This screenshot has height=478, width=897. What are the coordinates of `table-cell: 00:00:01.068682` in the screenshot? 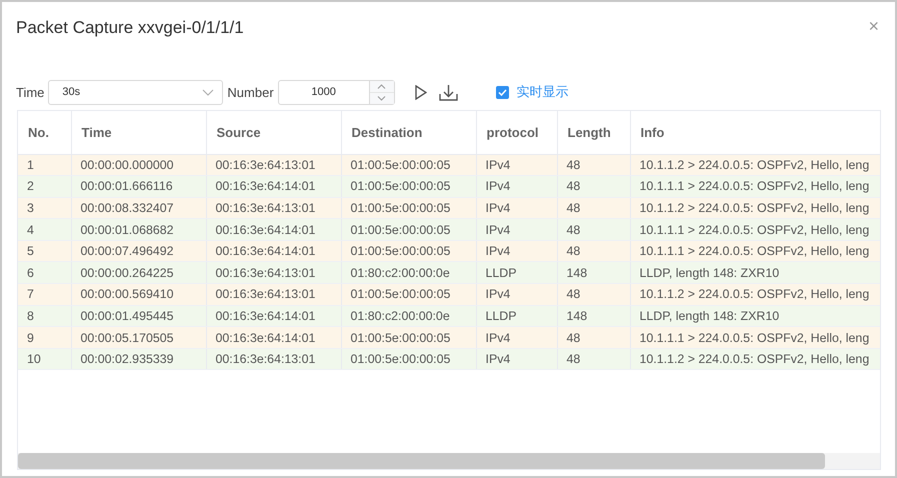 It's located at (138, 229).